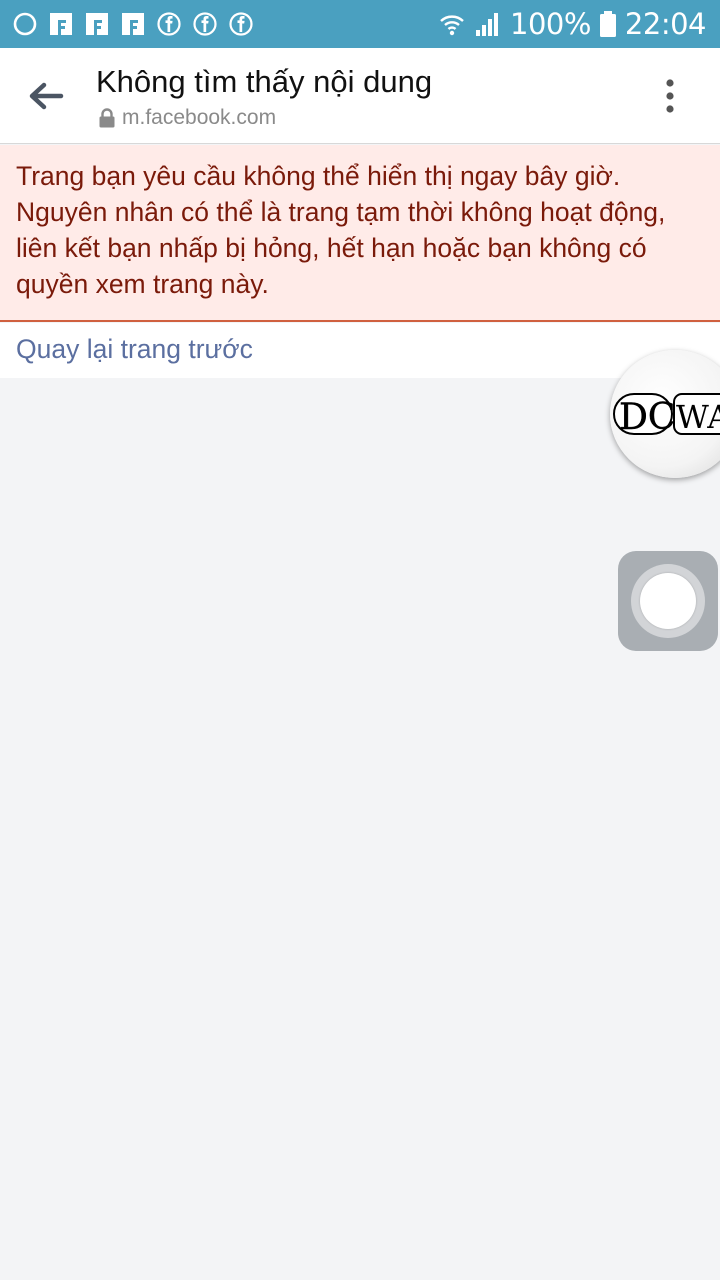 The width and height of the screenshot is (720, 1280). I want to click on url-text: m.facebook.com, so click(199, 117).